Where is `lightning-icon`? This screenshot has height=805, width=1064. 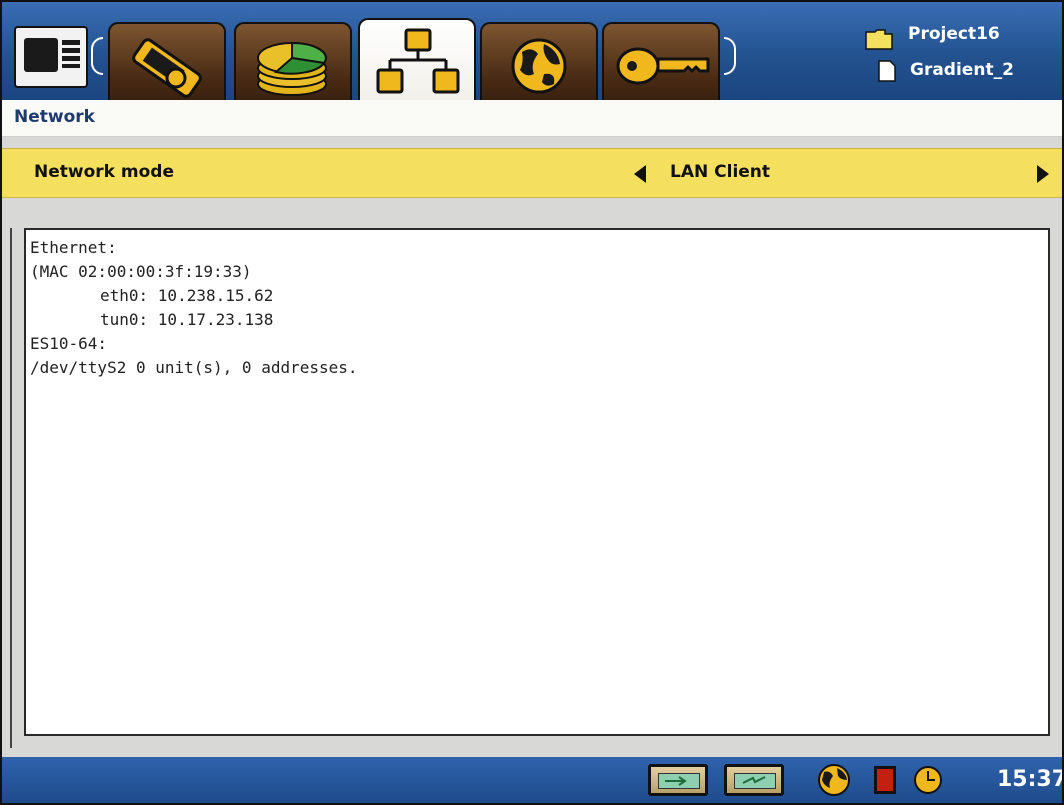 lightning-icon is located at coordinates (754, 780).